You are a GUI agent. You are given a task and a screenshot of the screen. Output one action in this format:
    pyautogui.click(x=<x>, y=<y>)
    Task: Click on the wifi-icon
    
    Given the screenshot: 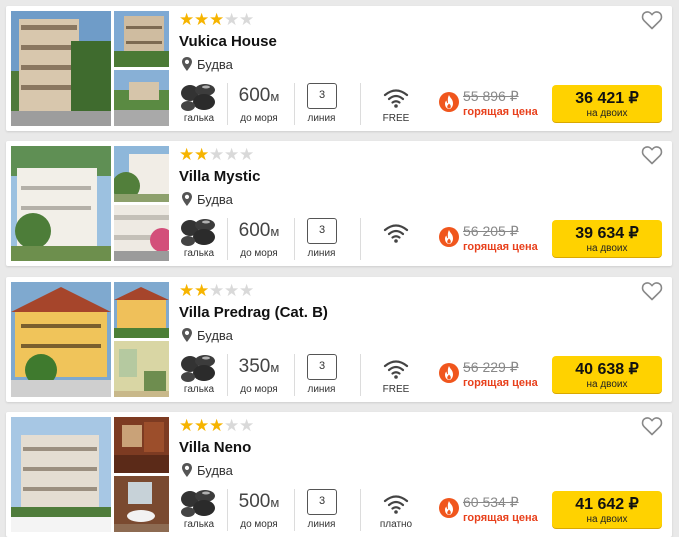 What is the action you would take?
    pyautogui.click(x=396, y=504)
    